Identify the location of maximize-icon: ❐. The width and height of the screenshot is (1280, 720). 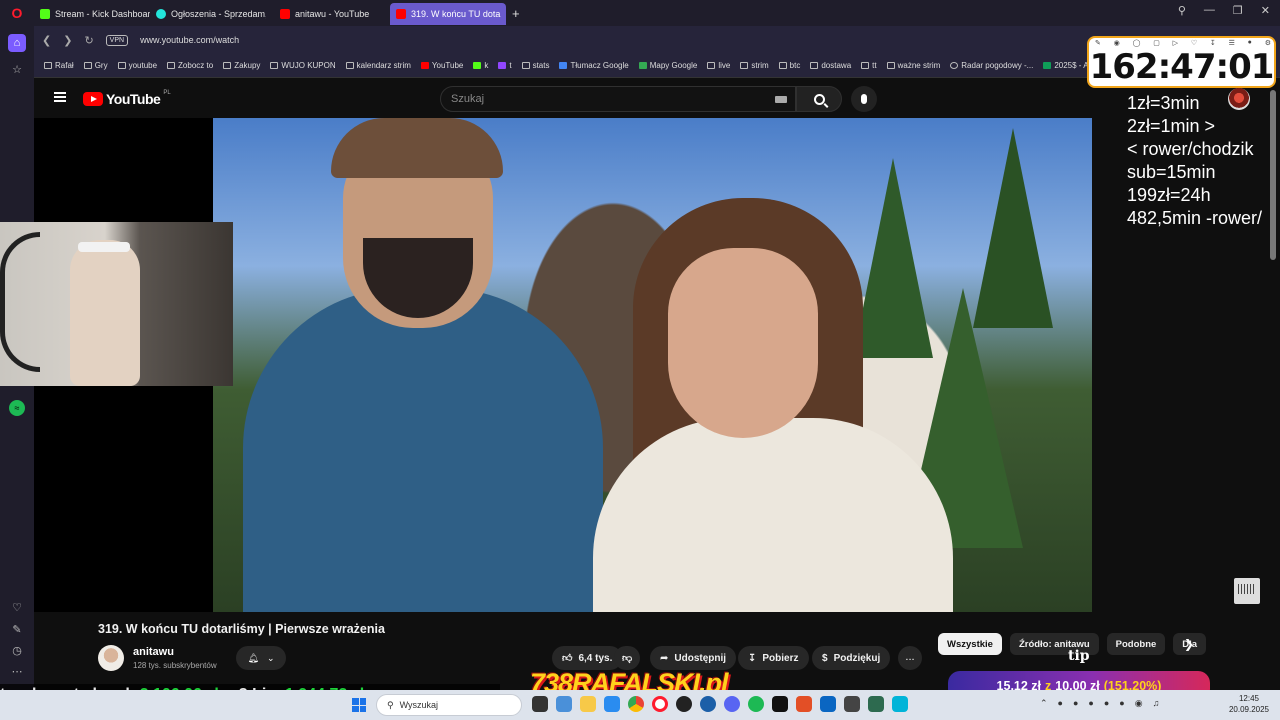
(1238, 10).